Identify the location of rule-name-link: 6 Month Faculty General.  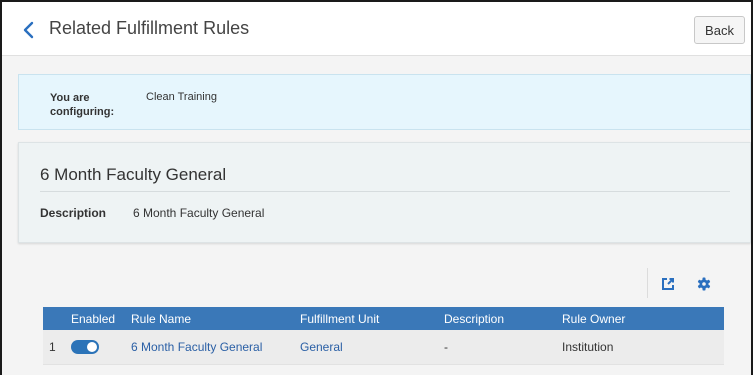
(209, 347).